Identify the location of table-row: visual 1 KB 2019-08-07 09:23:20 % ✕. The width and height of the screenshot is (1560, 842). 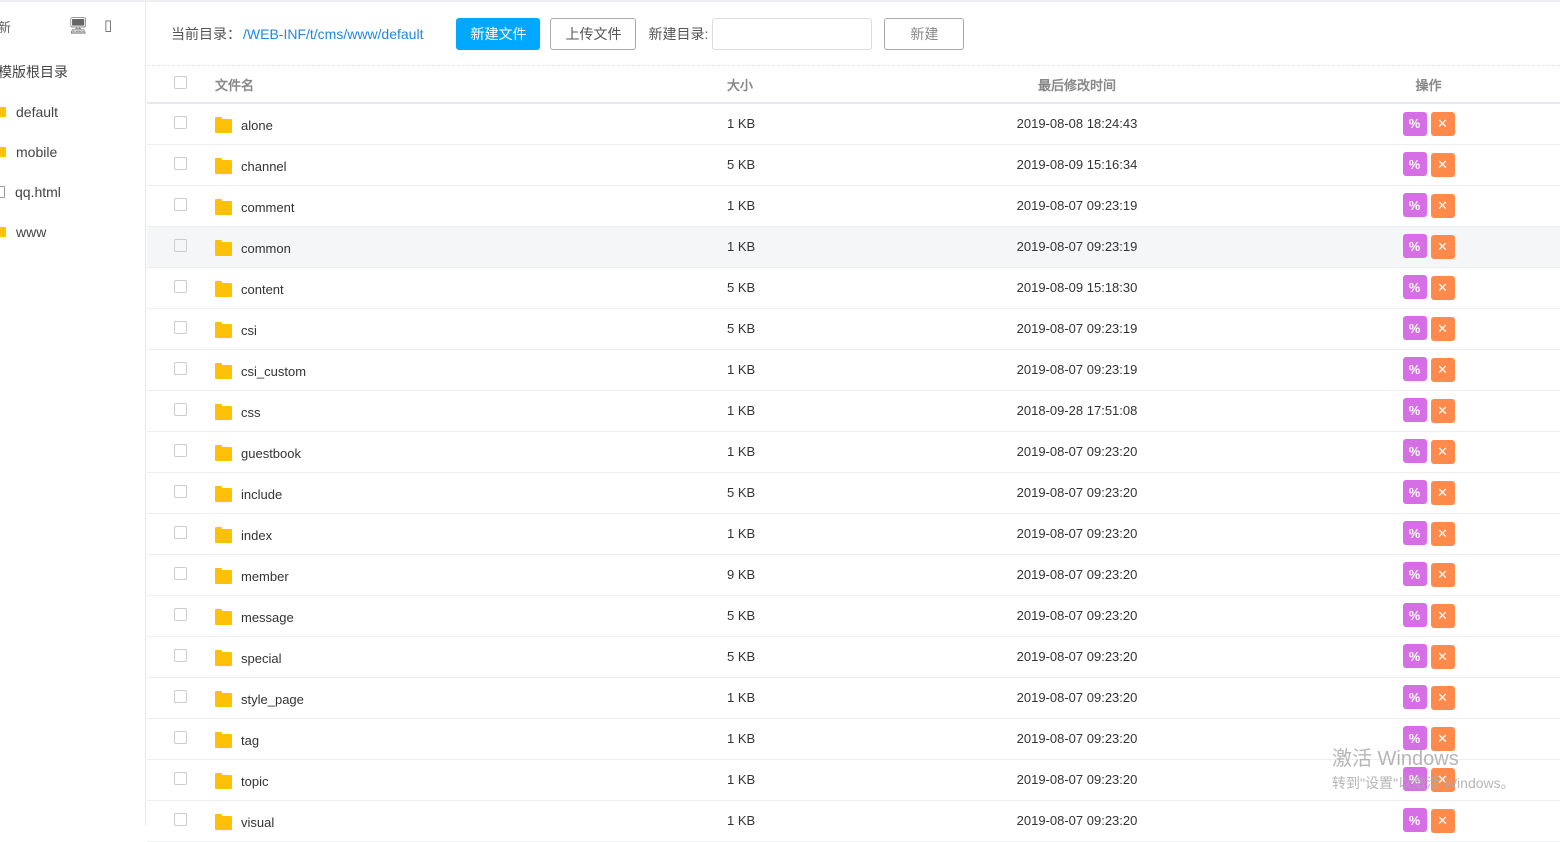
(853, 821).